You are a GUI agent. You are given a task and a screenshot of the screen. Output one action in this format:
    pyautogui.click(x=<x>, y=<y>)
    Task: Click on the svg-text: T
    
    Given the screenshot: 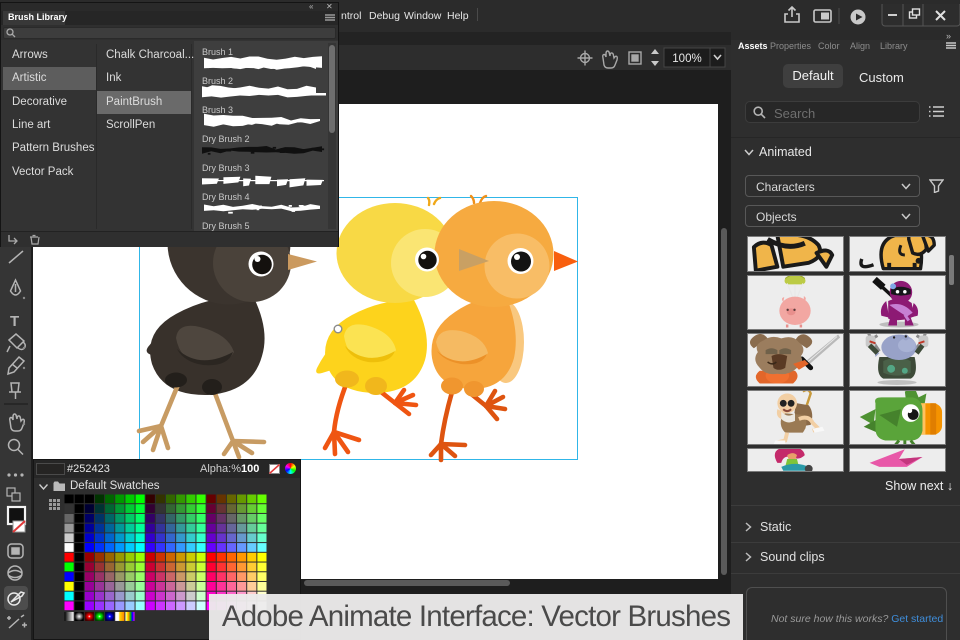 What is the action you would take?
    pyautogui.click(x=14, y=321)
    